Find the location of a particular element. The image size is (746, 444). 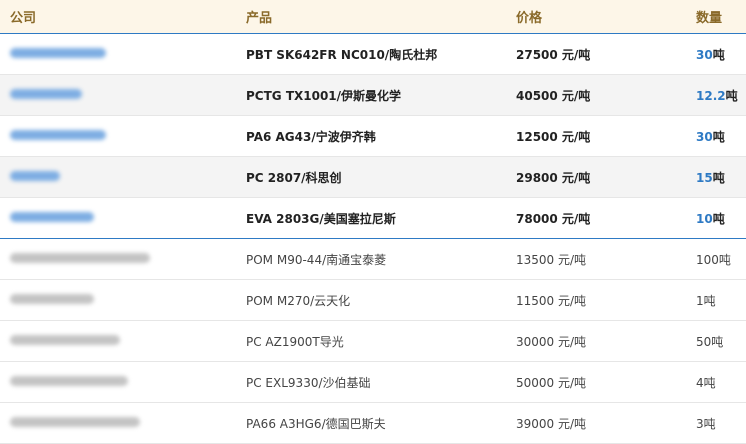

product-name: PA66 A3HG6/德国巴斯夫 is located at coordinates (316, 423).